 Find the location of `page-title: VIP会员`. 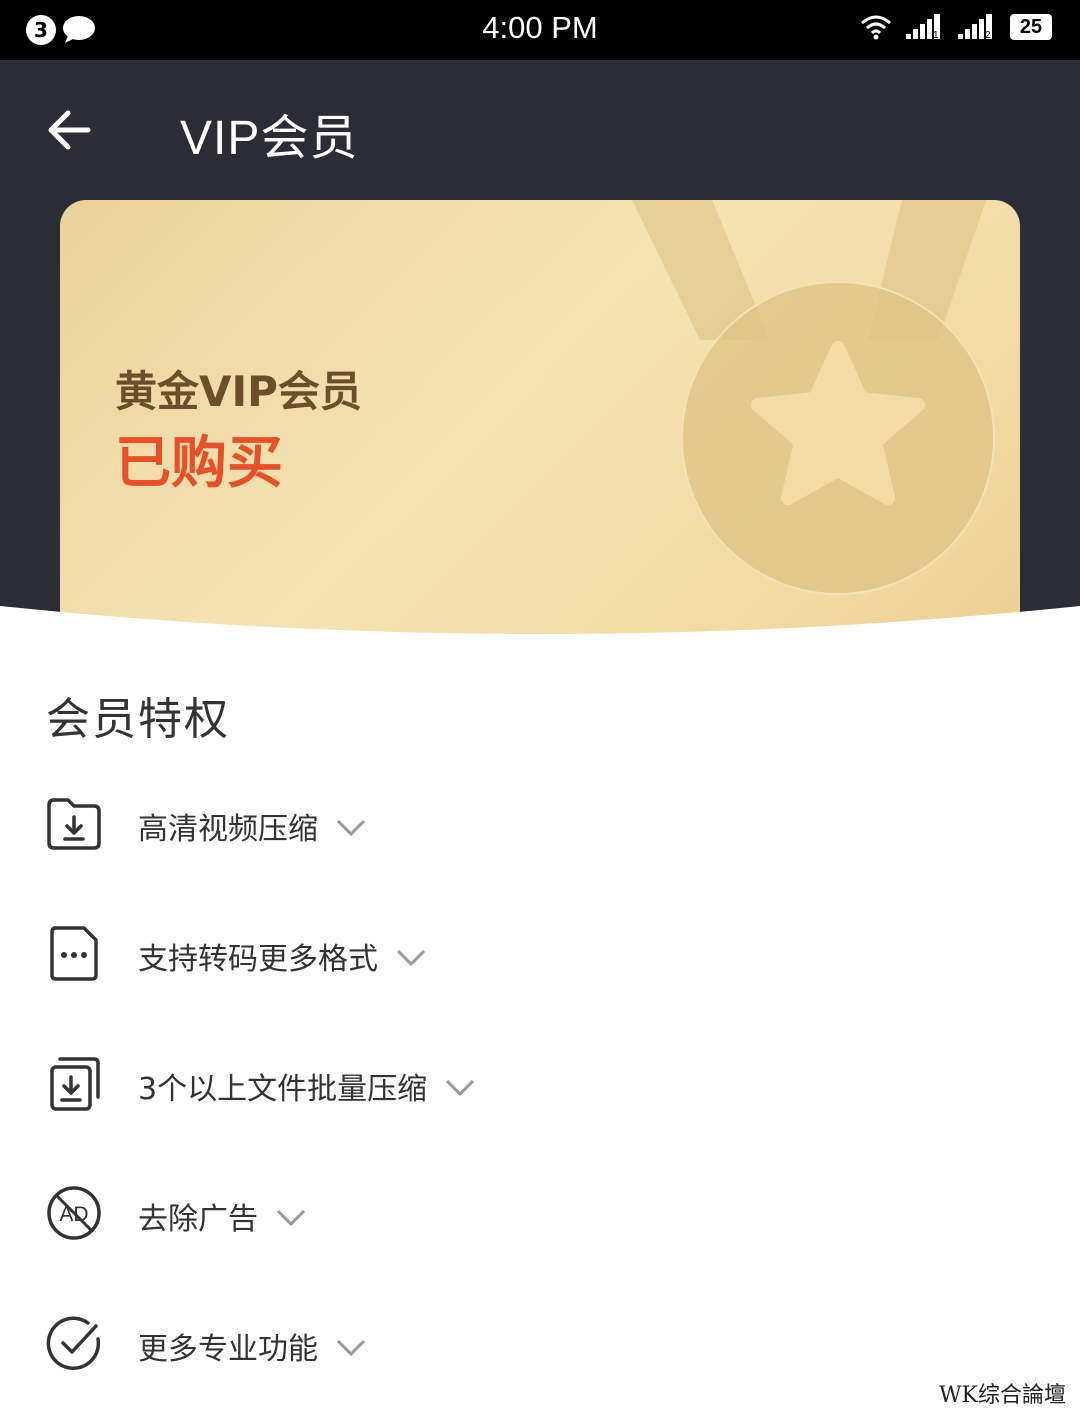

page-title: VIP会员 is located at coordinates (269, 138).